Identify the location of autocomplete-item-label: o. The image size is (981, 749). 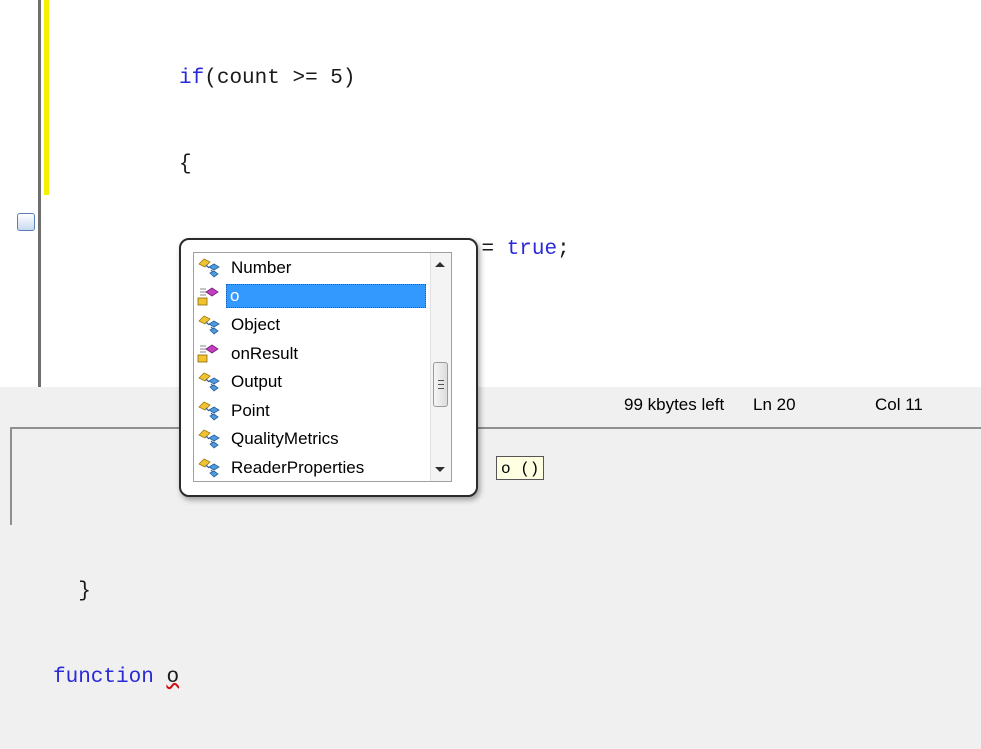
(326, 295).